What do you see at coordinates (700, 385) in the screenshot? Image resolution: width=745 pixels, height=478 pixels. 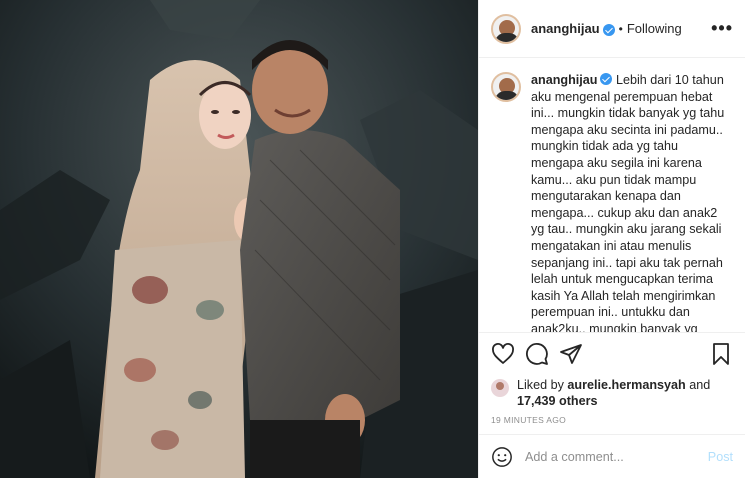 I see `likes-and: and` at bounding box center [700, 385].